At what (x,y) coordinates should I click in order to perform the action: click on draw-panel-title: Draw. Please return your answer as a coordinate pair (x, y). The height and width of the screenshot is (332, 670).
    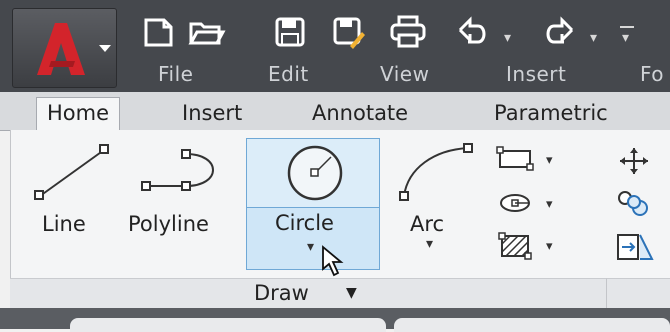
    Looking at the image, I should click on (281, 293).